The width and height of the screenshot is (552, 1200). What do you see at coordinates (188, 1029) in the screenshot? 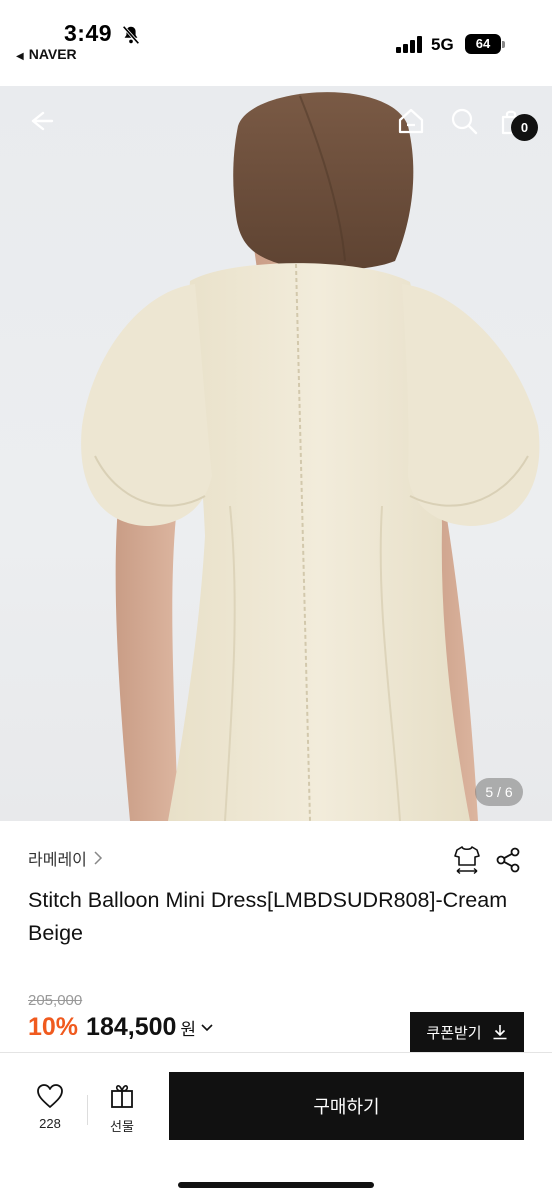
I see `currency-label: 원` at bounding box center [188, 1029].